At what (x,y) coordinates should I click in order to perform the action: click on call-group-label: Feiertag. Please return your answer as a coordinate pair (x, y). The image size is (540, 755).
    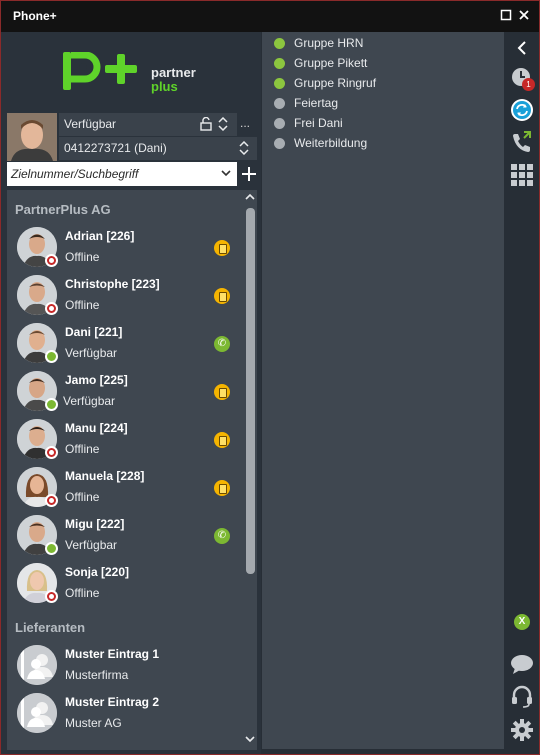
    Looking at the image, I should click on (316, 103).